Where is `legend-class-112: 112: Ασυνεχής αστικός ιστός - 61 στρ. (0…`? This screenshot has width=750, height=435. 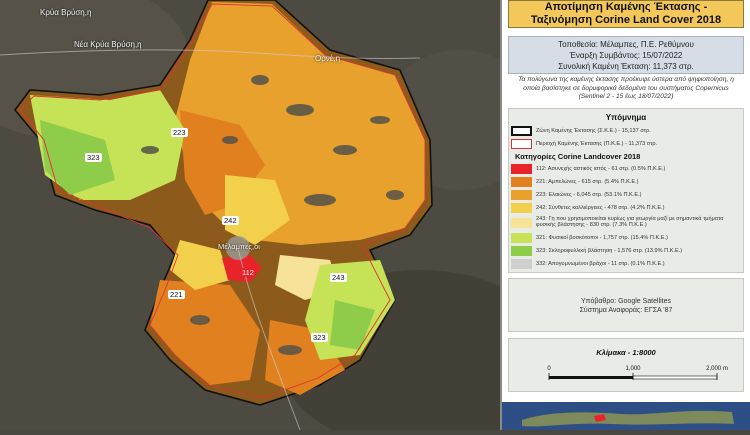 legend-class-112: 112: Ασυνεχής αστικός ιστός - 61 στρ. (0… is located at coordinates (626, 169).